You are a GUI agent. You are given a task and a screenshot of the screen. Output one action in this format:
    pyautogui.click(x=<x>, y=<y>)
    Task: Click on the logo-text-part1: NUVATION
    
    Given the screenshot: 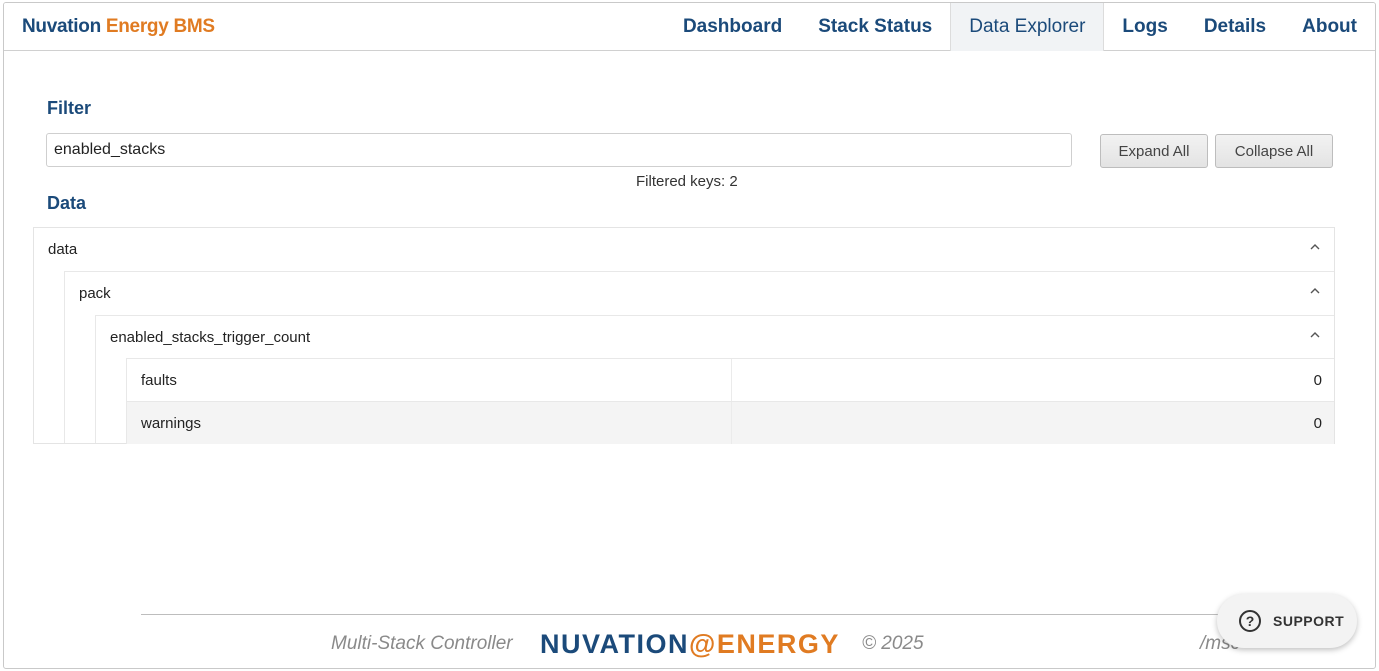 What is the action you would take?
    pyautogui.click(x=614, y=644)
    